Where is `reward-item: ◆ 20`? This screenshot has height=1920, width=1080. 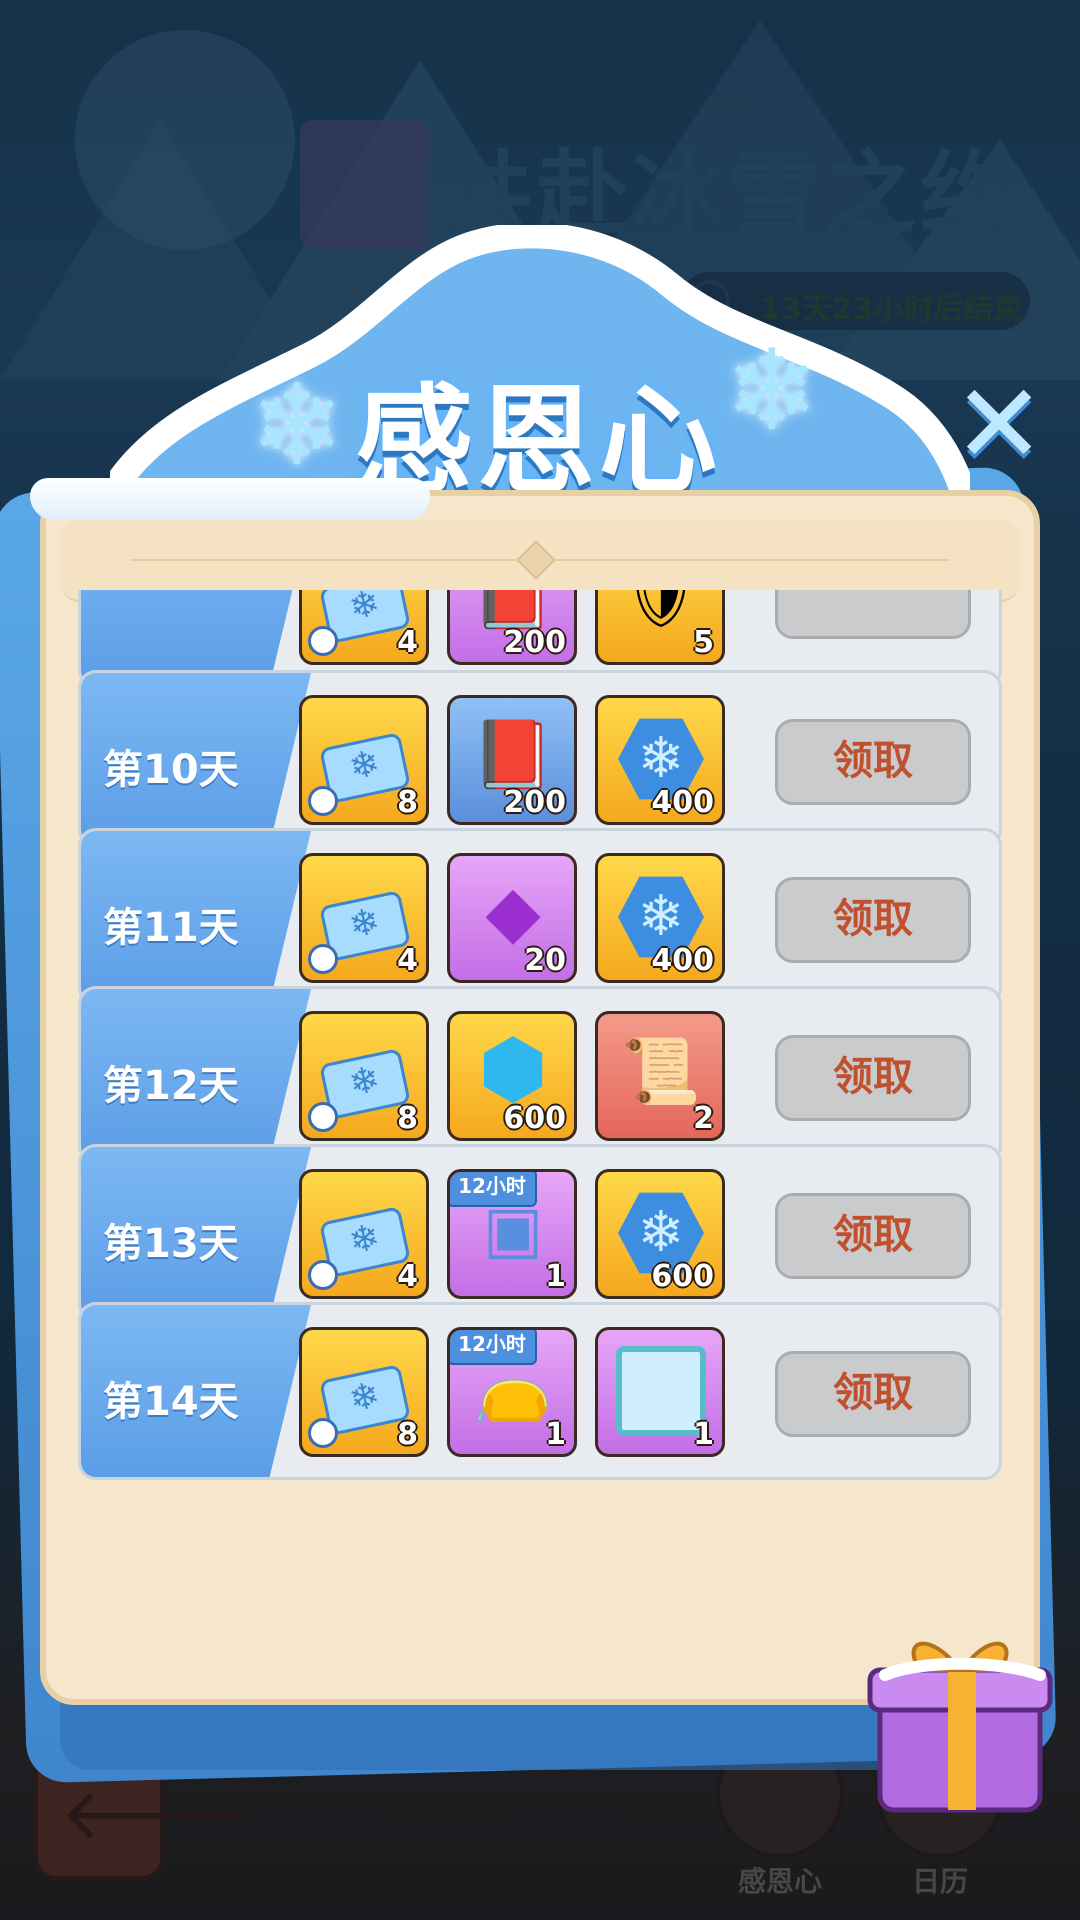 reward-item: ◆ 20 is located at coordinates (512, 918).